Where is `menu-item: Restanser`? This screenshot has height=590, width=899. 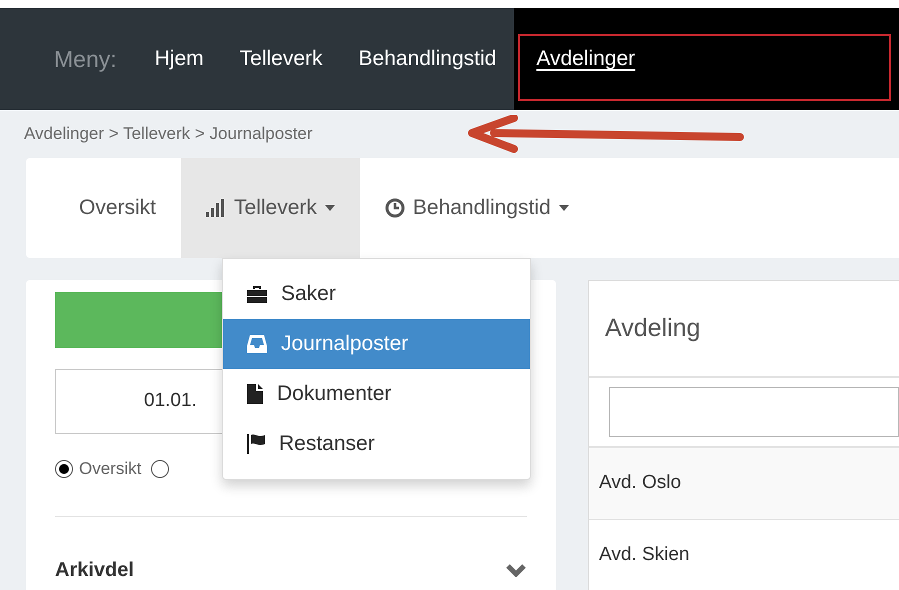 menu-item: Restanser is located at coordinates (376, 444).